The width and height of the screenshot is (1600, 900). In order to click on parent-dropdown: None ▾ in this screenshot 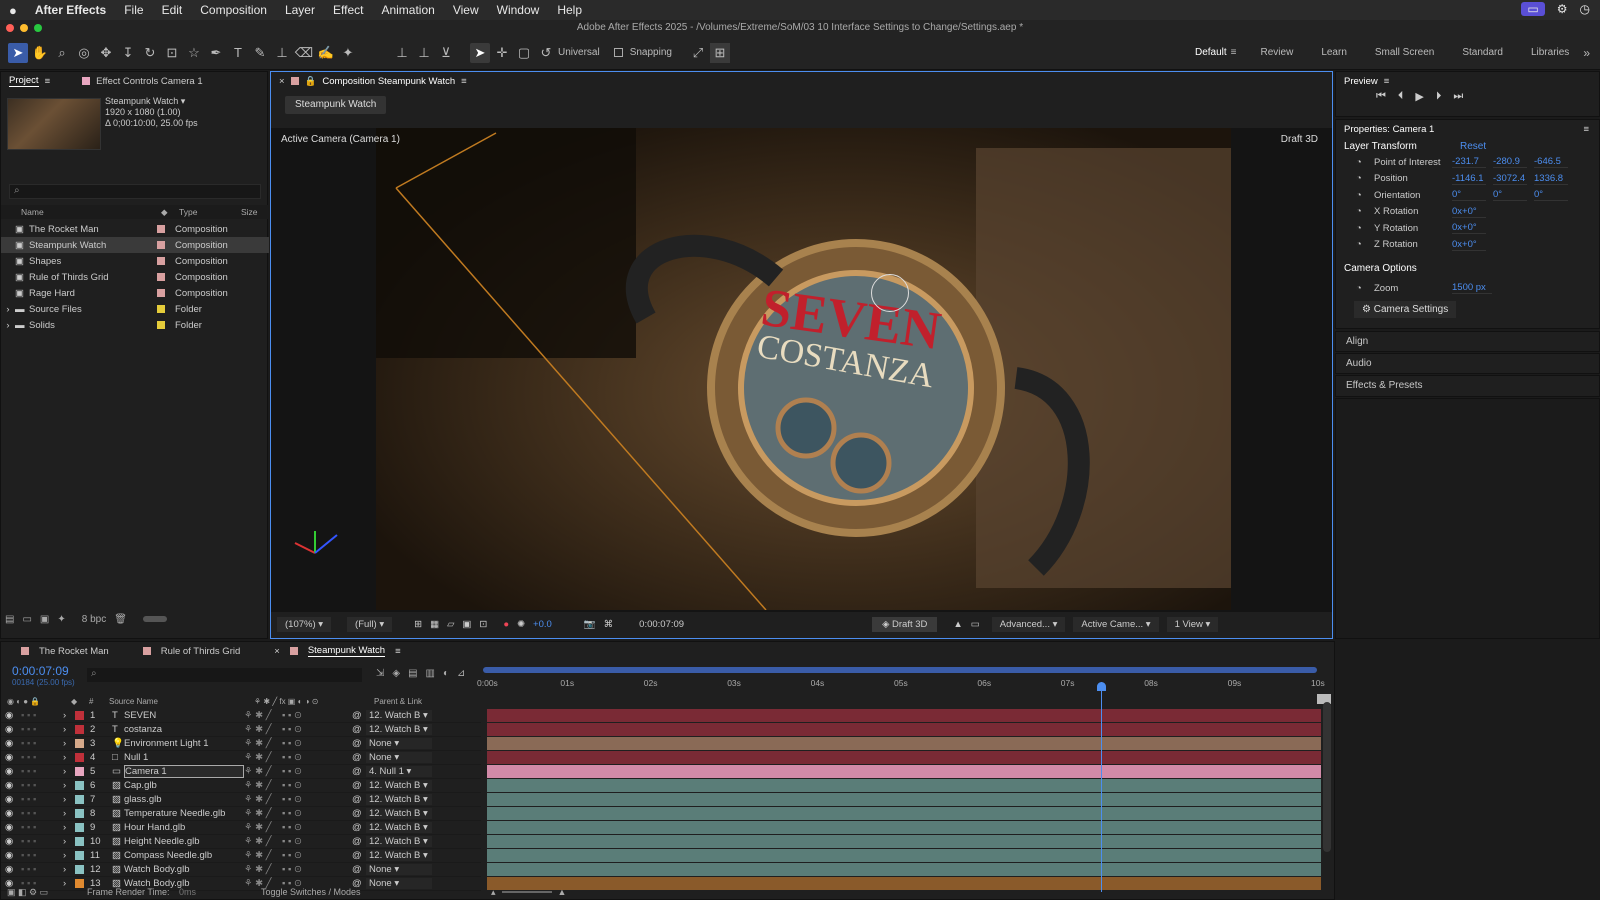, I will do `click(399, 757)`.